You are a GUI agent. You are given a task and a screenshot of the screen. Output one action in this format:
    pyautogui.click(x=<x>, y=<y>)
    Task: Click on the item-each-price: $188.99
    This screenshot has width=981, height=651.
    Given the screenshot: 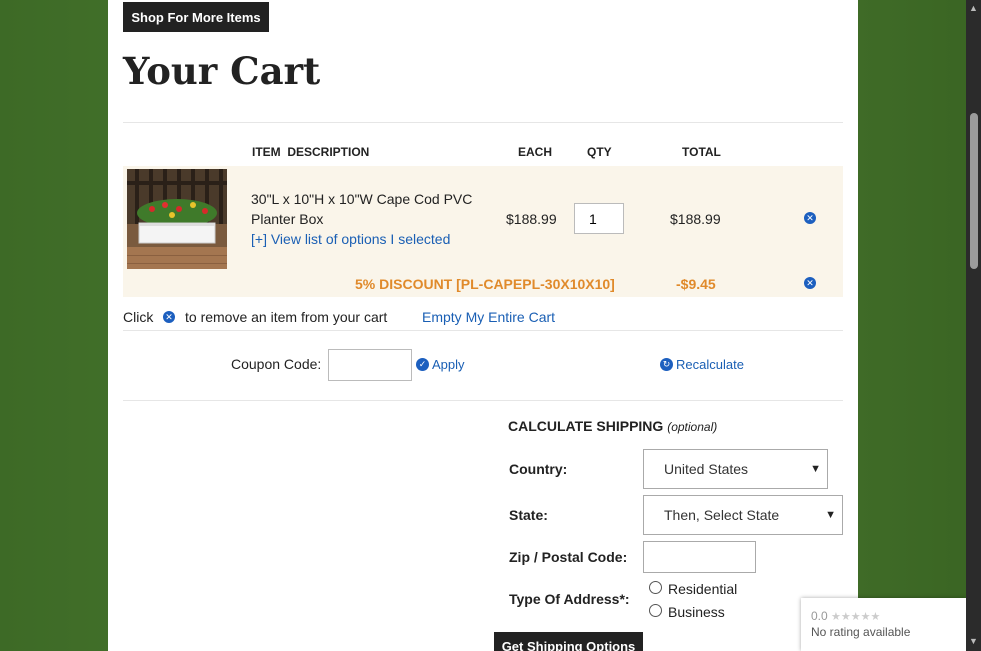 What is the action you would take?
    pyautogui.click(x=531, y=219)
    